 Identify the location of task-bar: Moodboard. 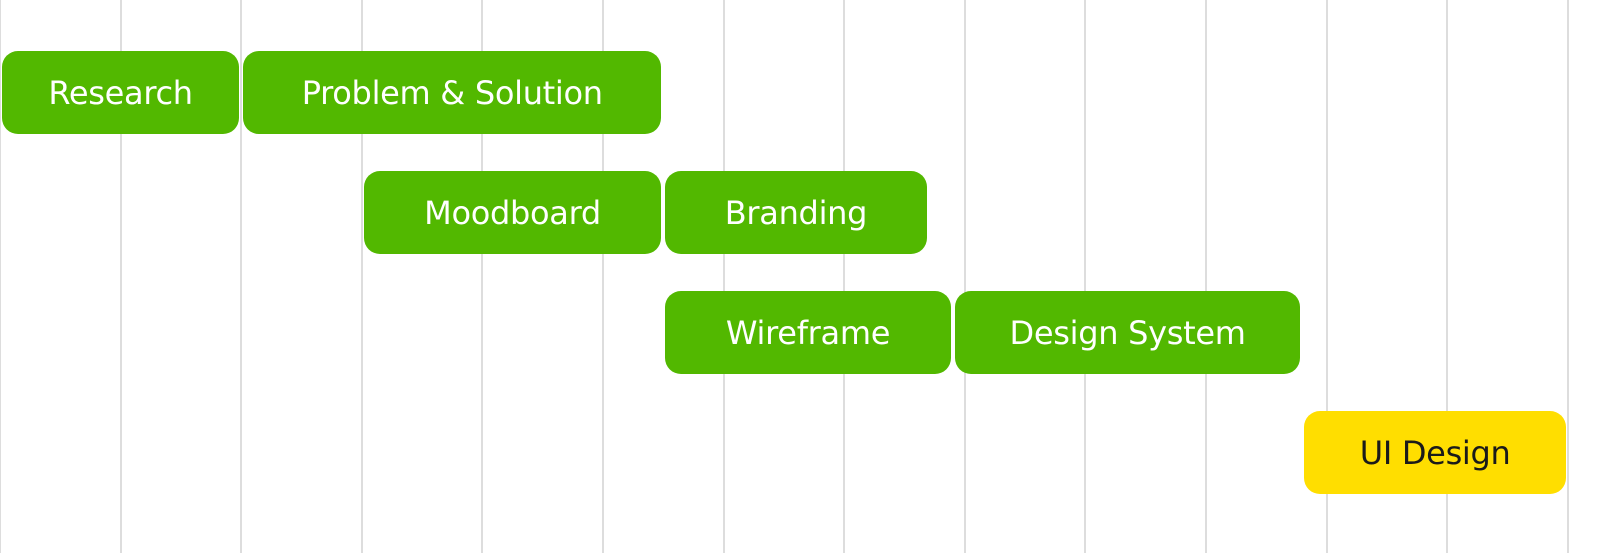
(512, 212).